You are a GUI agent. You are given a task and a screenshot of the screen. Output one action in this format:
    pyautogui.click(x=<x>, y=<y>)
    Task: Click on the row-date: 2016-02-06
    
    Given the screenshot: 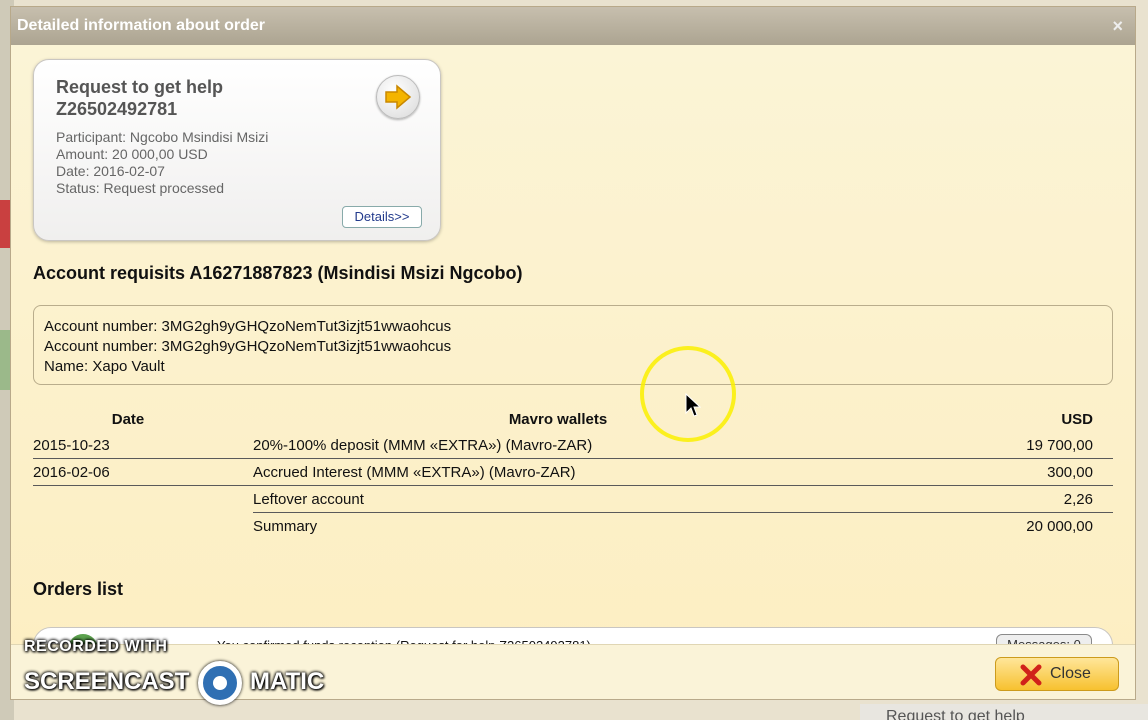 What is the action you would take?
    pyautogui.click(x=143, y=472)
    